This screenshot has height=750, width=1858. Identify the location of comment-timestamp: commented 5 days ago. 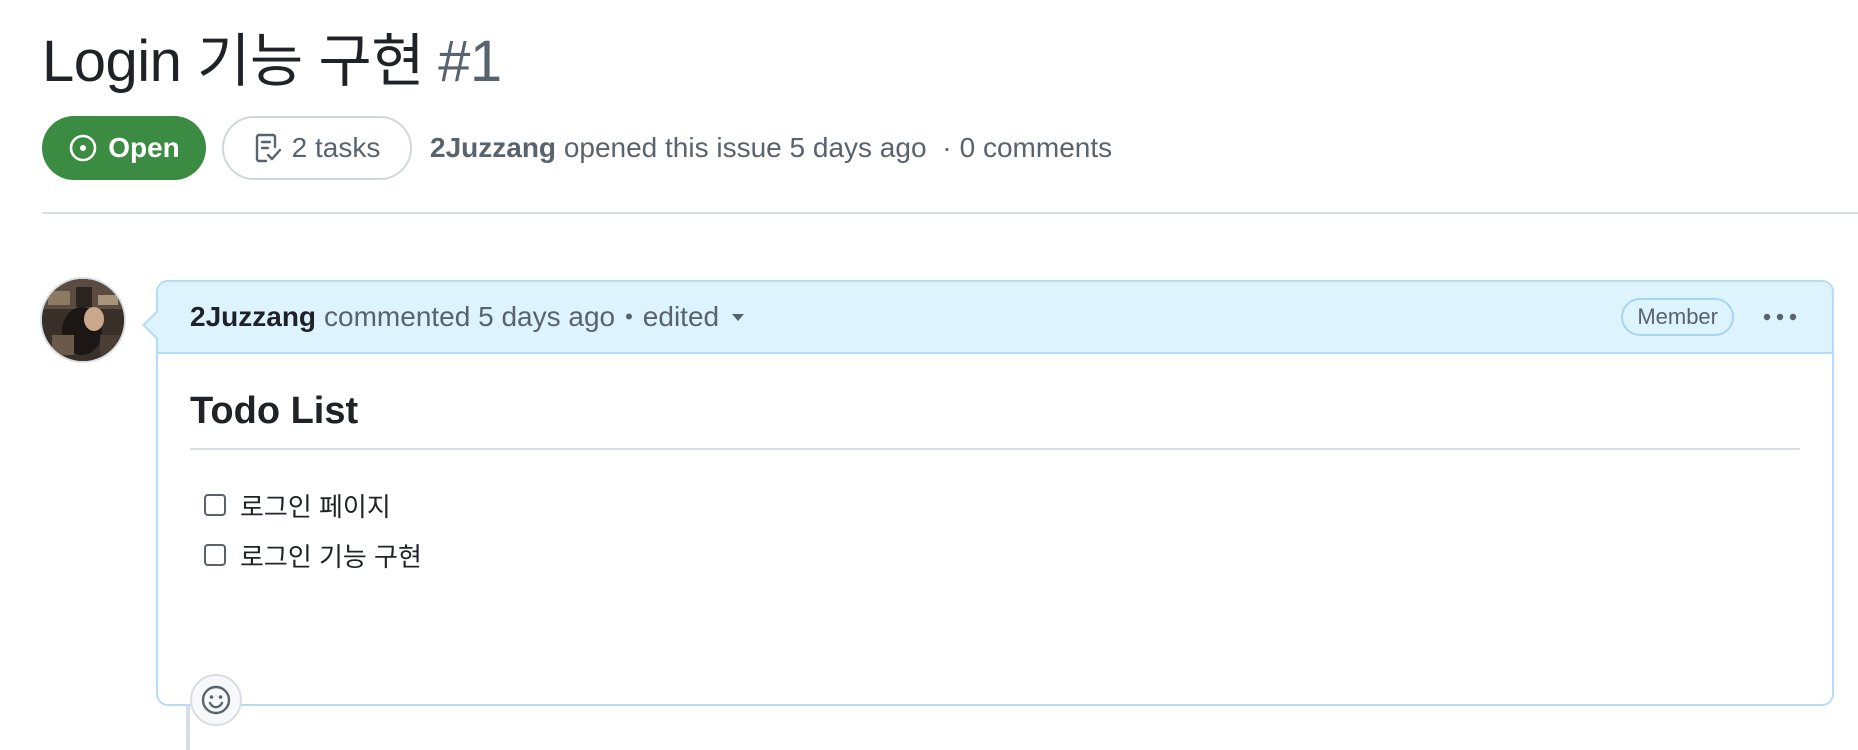
(470, 316).